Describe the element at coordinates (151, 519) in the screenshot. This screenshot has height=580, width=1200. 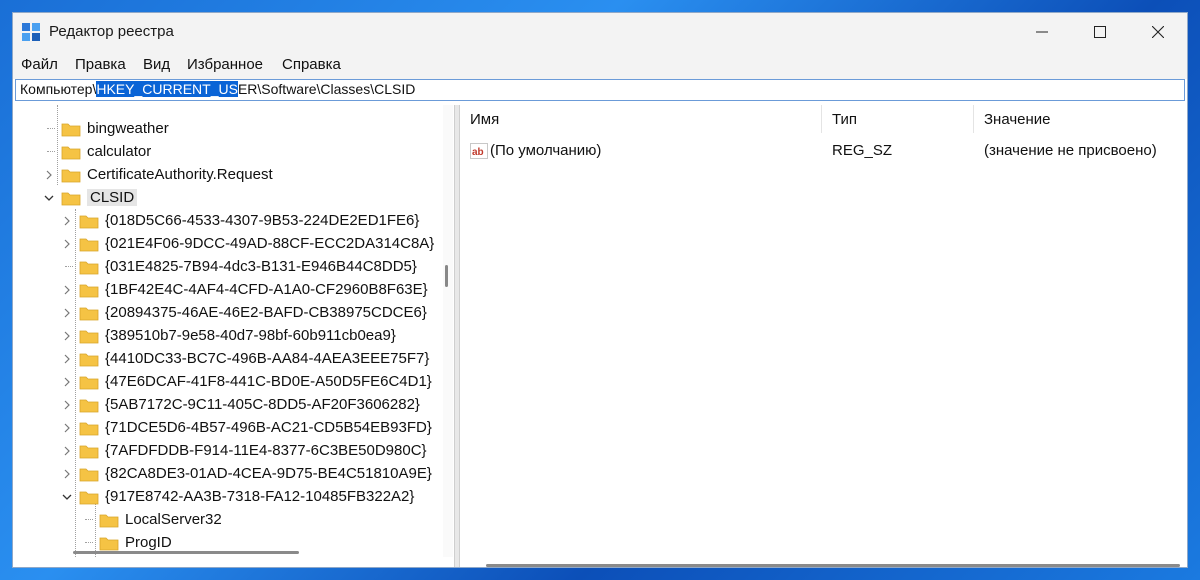
I see `tree-leaf-key: LocalServer32` at that location.